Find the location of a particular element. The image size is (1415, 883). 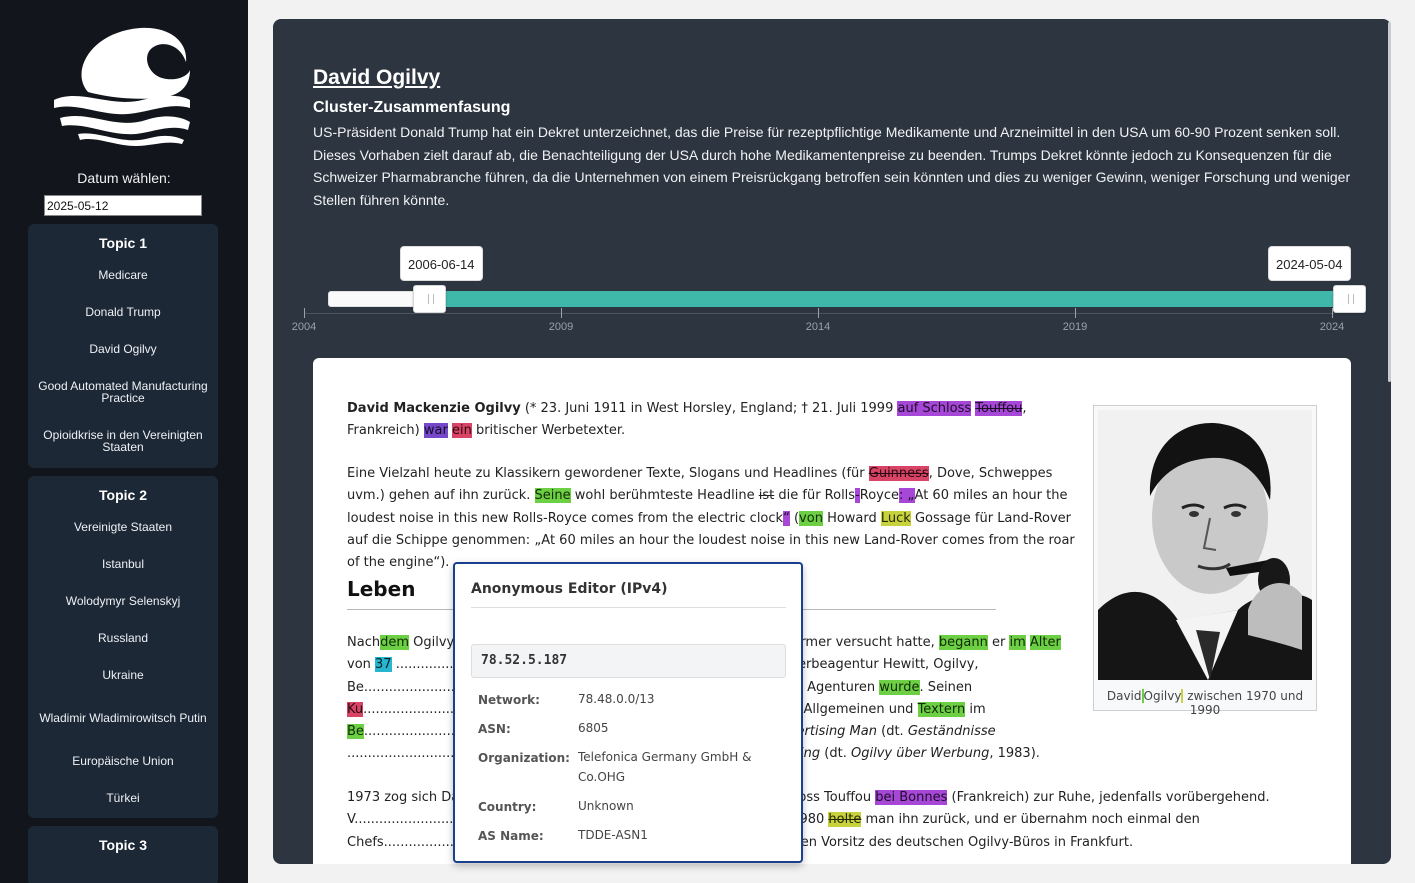

topic-item-russland: Russland is located at coordinates (123, 637).